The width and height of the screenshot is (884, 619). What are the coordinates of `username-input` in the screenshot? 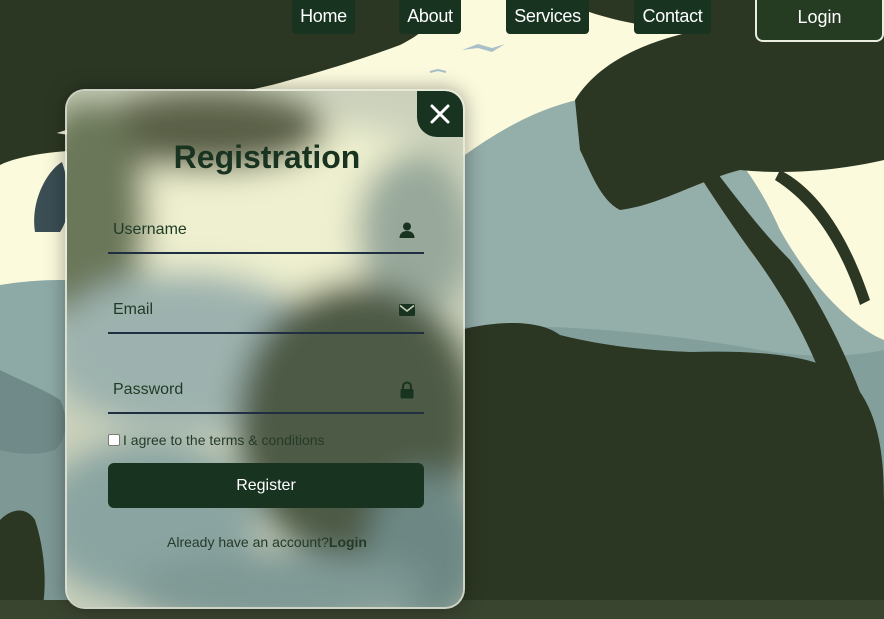 It's located at (248, 230).